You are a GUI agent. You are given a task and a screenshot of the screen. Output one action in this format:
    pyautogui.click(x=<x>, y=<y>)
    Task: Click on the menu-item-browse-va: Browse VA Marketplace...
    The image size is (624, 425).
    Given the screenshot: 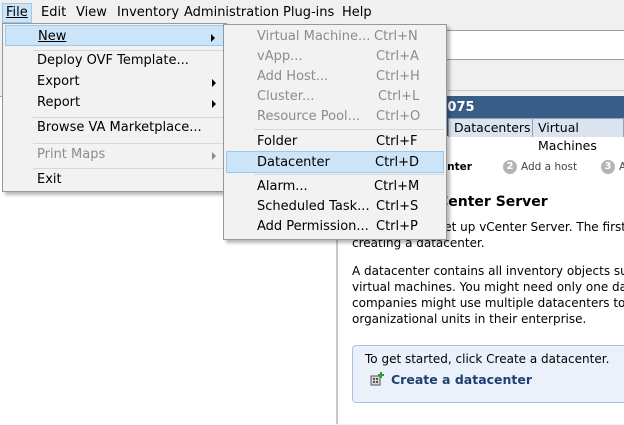 What is the action you would take?
    pyautogui.click(x=114, y=128)
    